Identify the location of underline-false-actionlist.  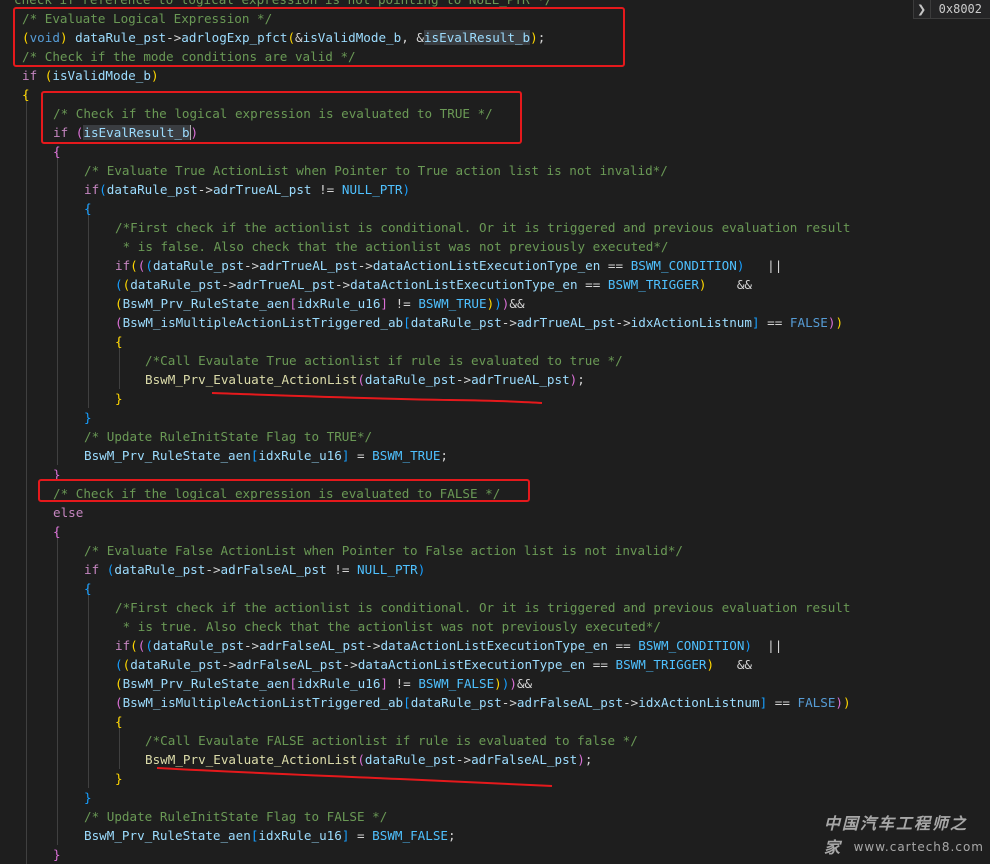
(354, 777).